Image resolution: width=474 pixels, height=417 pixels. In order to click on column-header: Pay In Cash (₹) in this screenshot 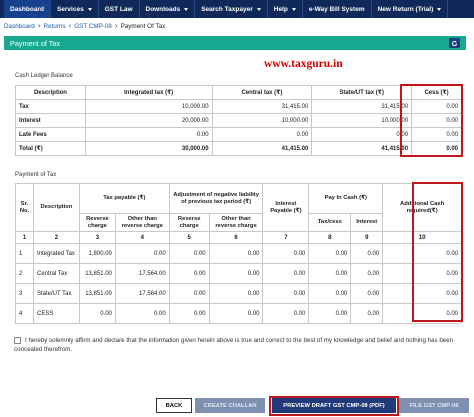, I will do `click(346, 198)`.